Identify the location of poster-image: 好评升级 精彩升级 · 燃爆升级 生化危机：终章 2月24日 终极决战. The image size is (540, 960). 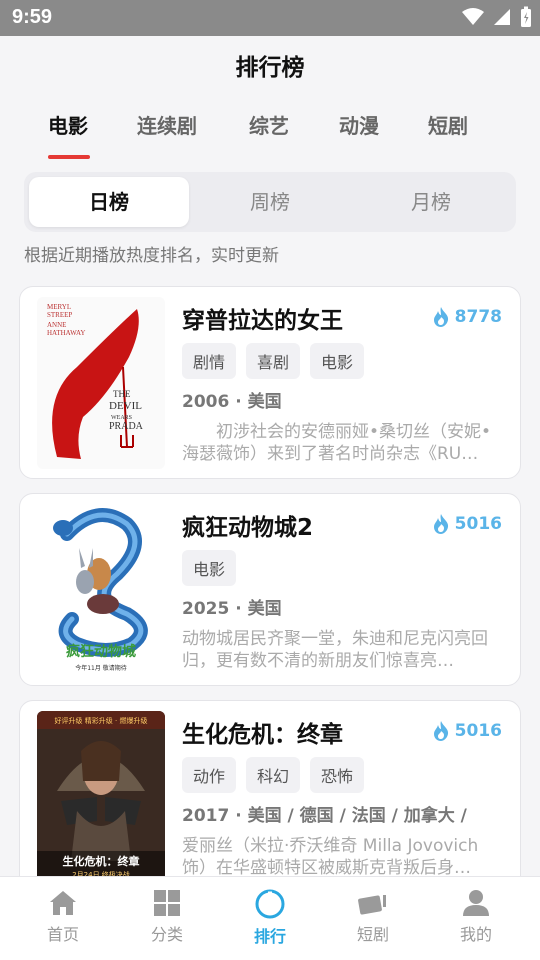
(101, 797).